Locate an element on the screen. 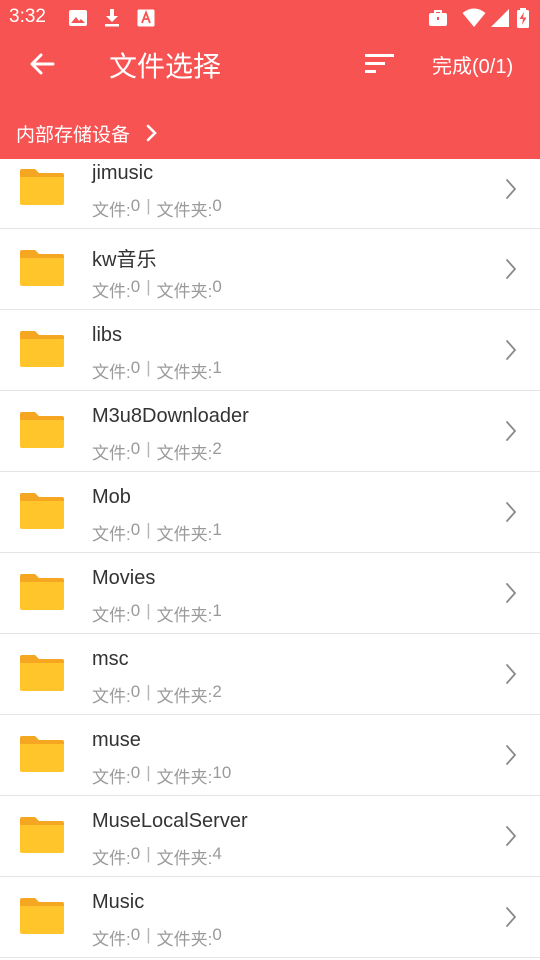 The image size is (540, 960). folder-row: M3u8Downloader 文件: 0 | 文件夹: 2 is located at coordinates (270, 431).